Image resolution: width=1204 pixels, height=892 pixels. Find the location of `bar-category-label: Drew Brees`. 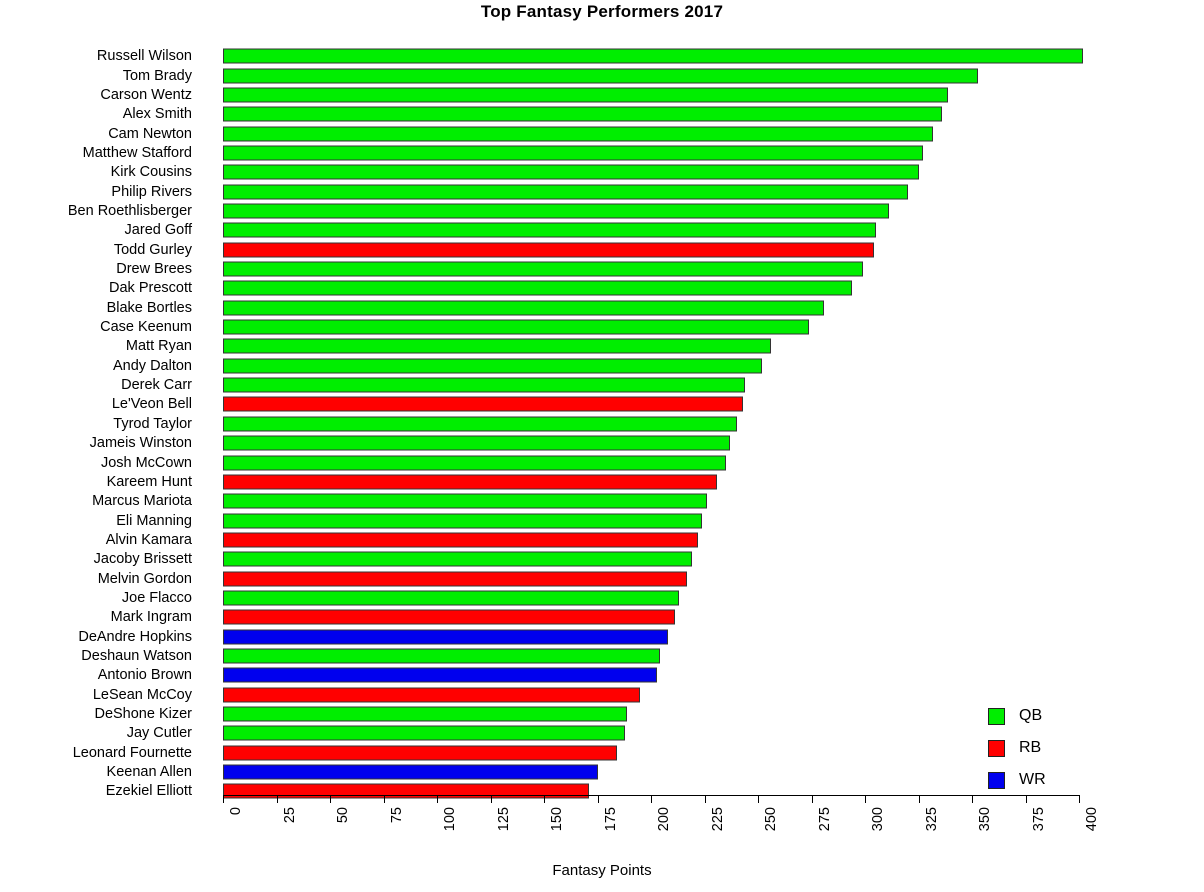

bar-category-label: Drew Brees is located at coordinates (154, 268).